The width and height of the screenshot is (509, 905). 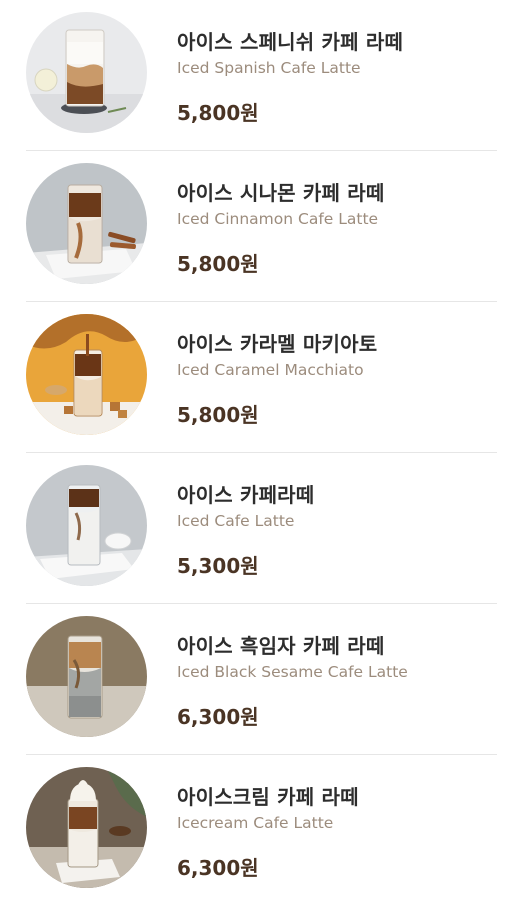 I want to click on menu-item-price: 5,300원, so click(x=218, y=566).